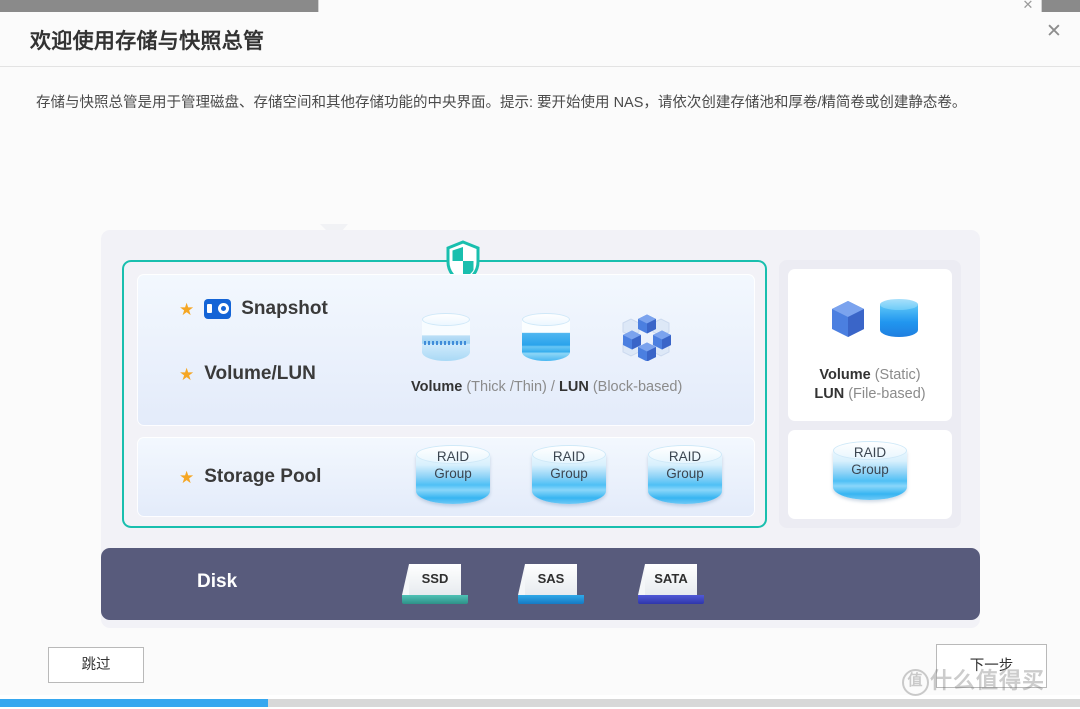 This screenshot has height=709, width=1080. What do you see at coordinates (829, 394) in the screenshot?
I see `static-caption-line2-bold: LUN` at bounding box center [829, 394].